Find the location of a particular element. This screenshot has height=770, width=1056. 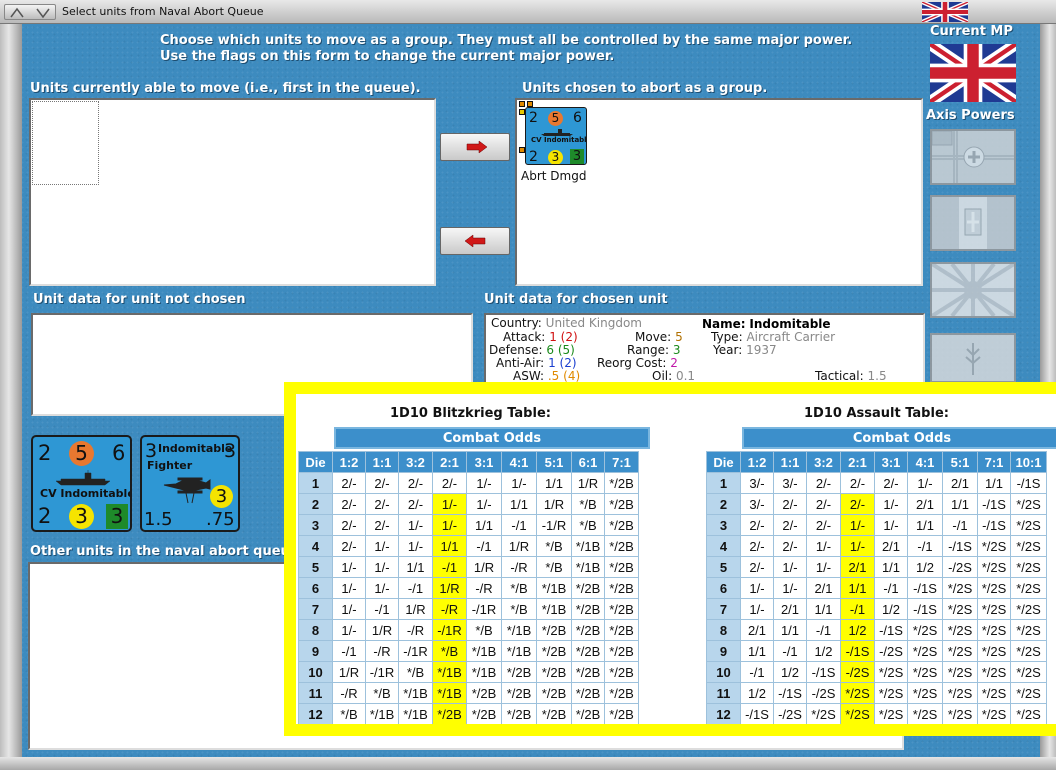

table-row: 10 1/R -/1R */B */1B */1B */2B */2B */2B */2B is located at coordinates (468, 672).